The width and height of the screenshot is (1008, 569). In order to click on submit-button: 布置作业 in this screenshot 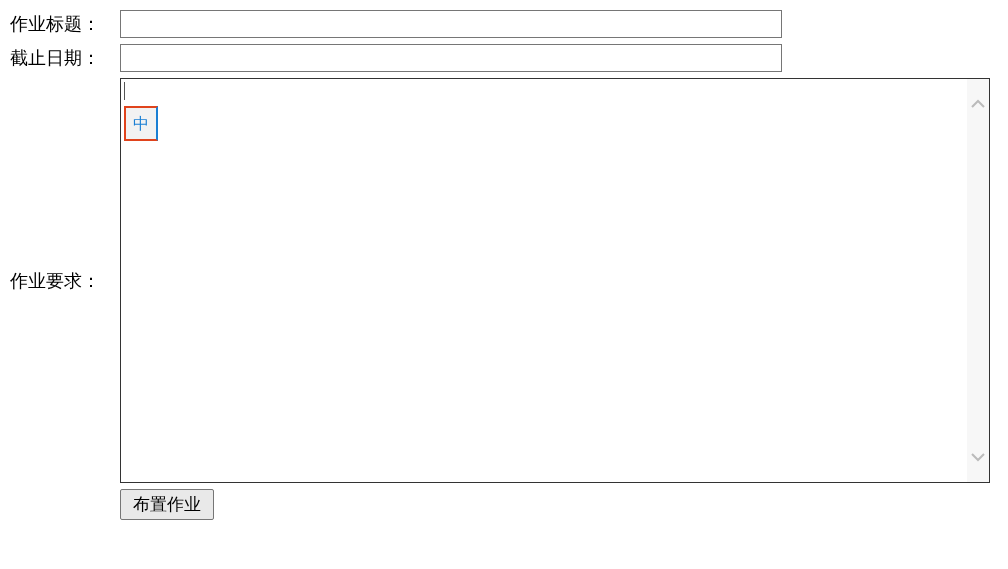, I will do `click(167, 504)`.